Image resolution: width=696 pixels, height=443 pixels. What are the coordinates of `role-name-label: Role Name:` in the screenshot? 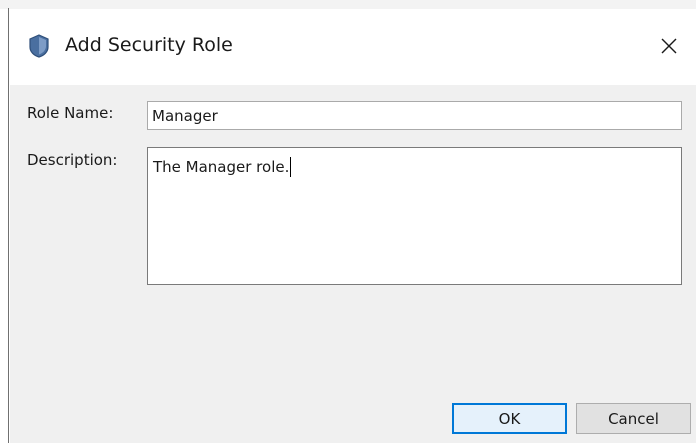 It's located at (70, 113).